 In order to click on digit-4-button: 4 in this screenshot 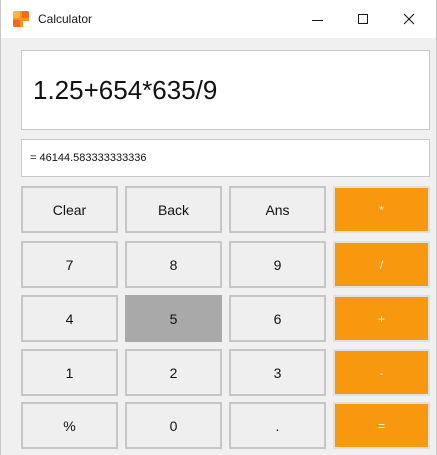, I will do `click(69, 318)`.